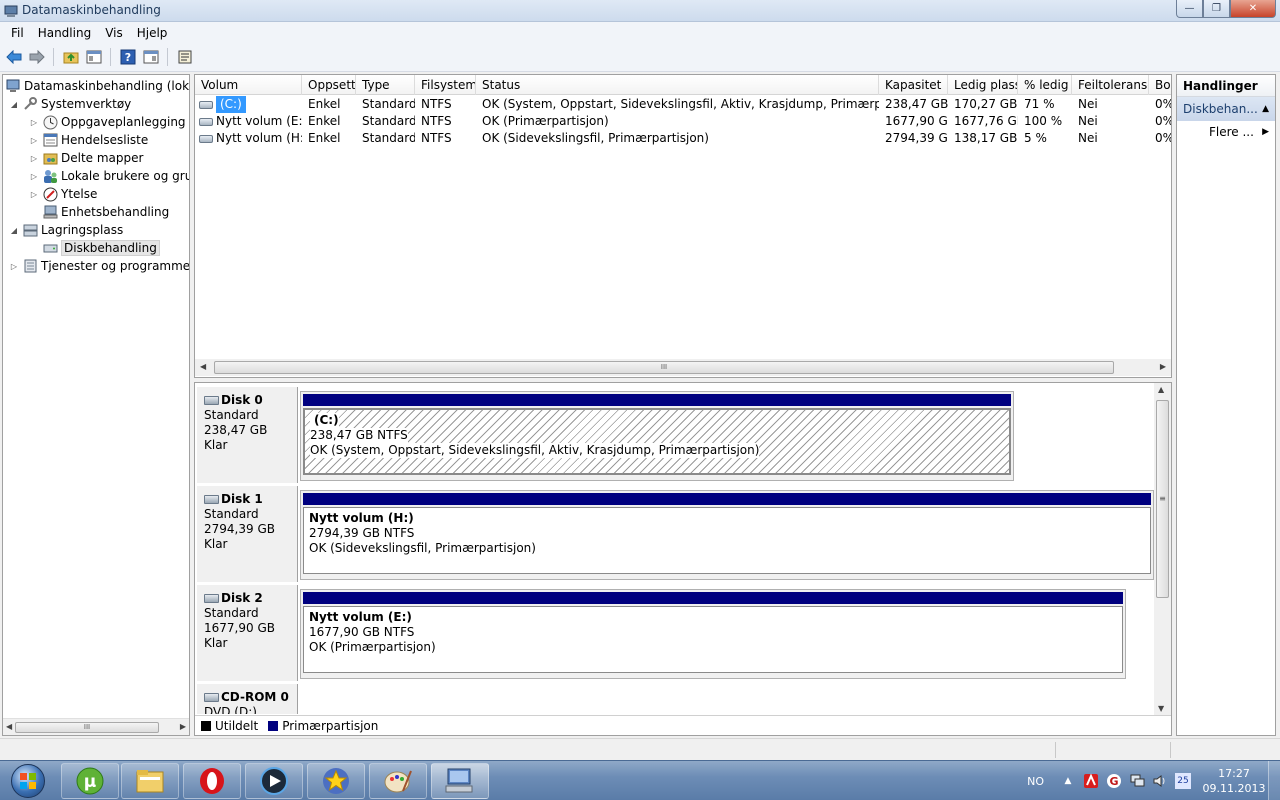  I want to click on folder-icon, so click(150, 781).